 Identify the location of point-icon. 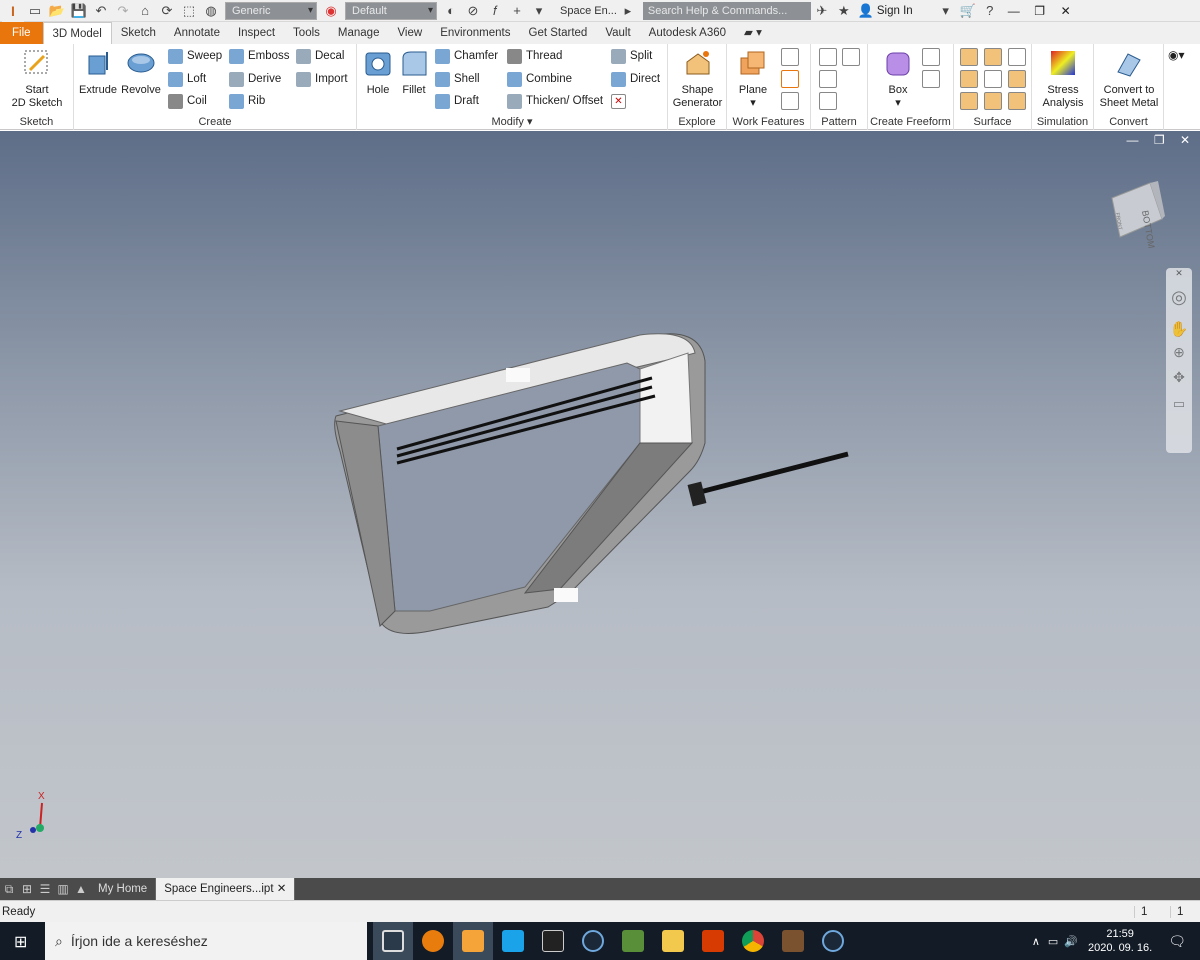
(790, 79).